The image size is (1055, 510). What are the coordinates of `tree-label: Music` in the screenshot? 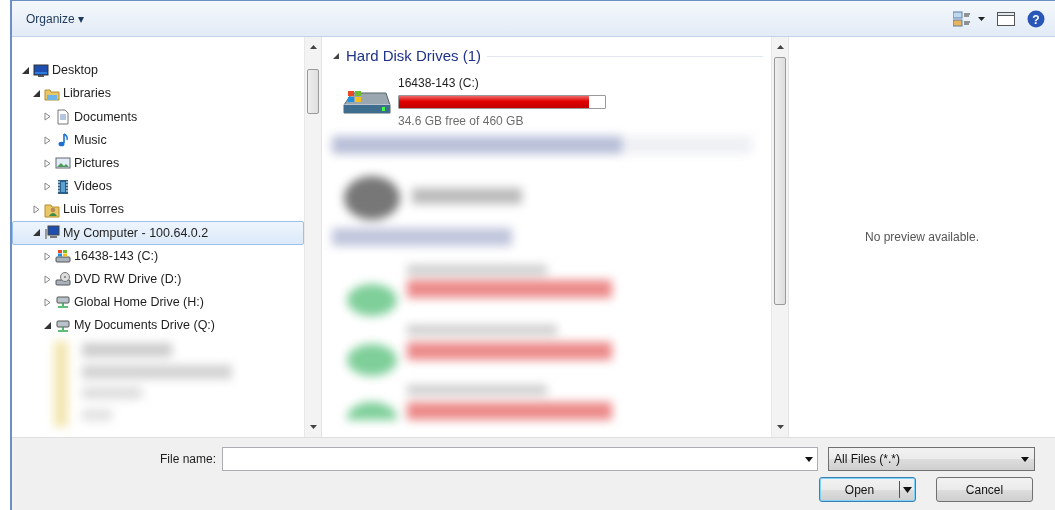 It's located at (90, 140).